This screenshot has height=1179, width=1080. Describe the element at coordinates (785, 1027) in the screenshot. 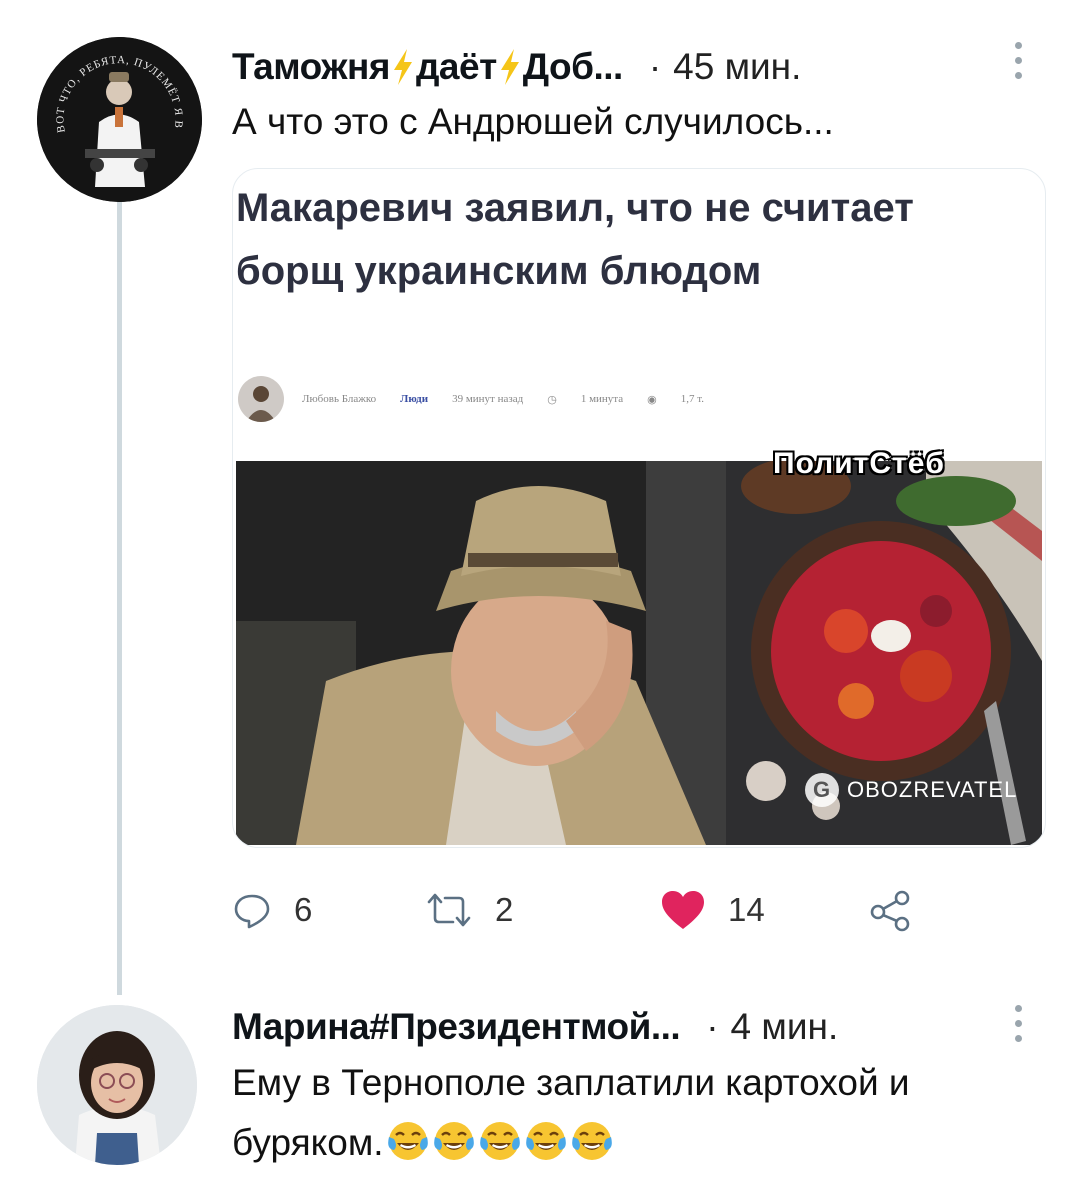

I see `timestamp: 4 мин.` at that location.